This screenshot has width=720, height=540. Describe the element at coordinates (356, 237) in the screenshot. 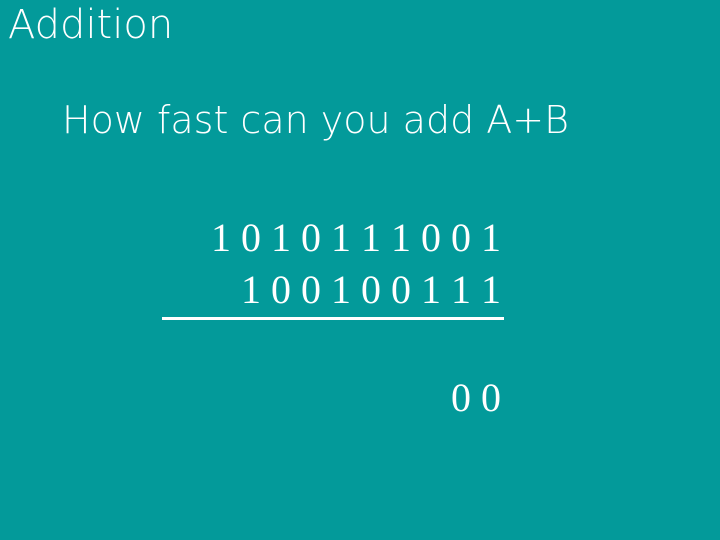

I see `operand-a: 1 0 1 0 1 1 1 0 0 1` at that location.